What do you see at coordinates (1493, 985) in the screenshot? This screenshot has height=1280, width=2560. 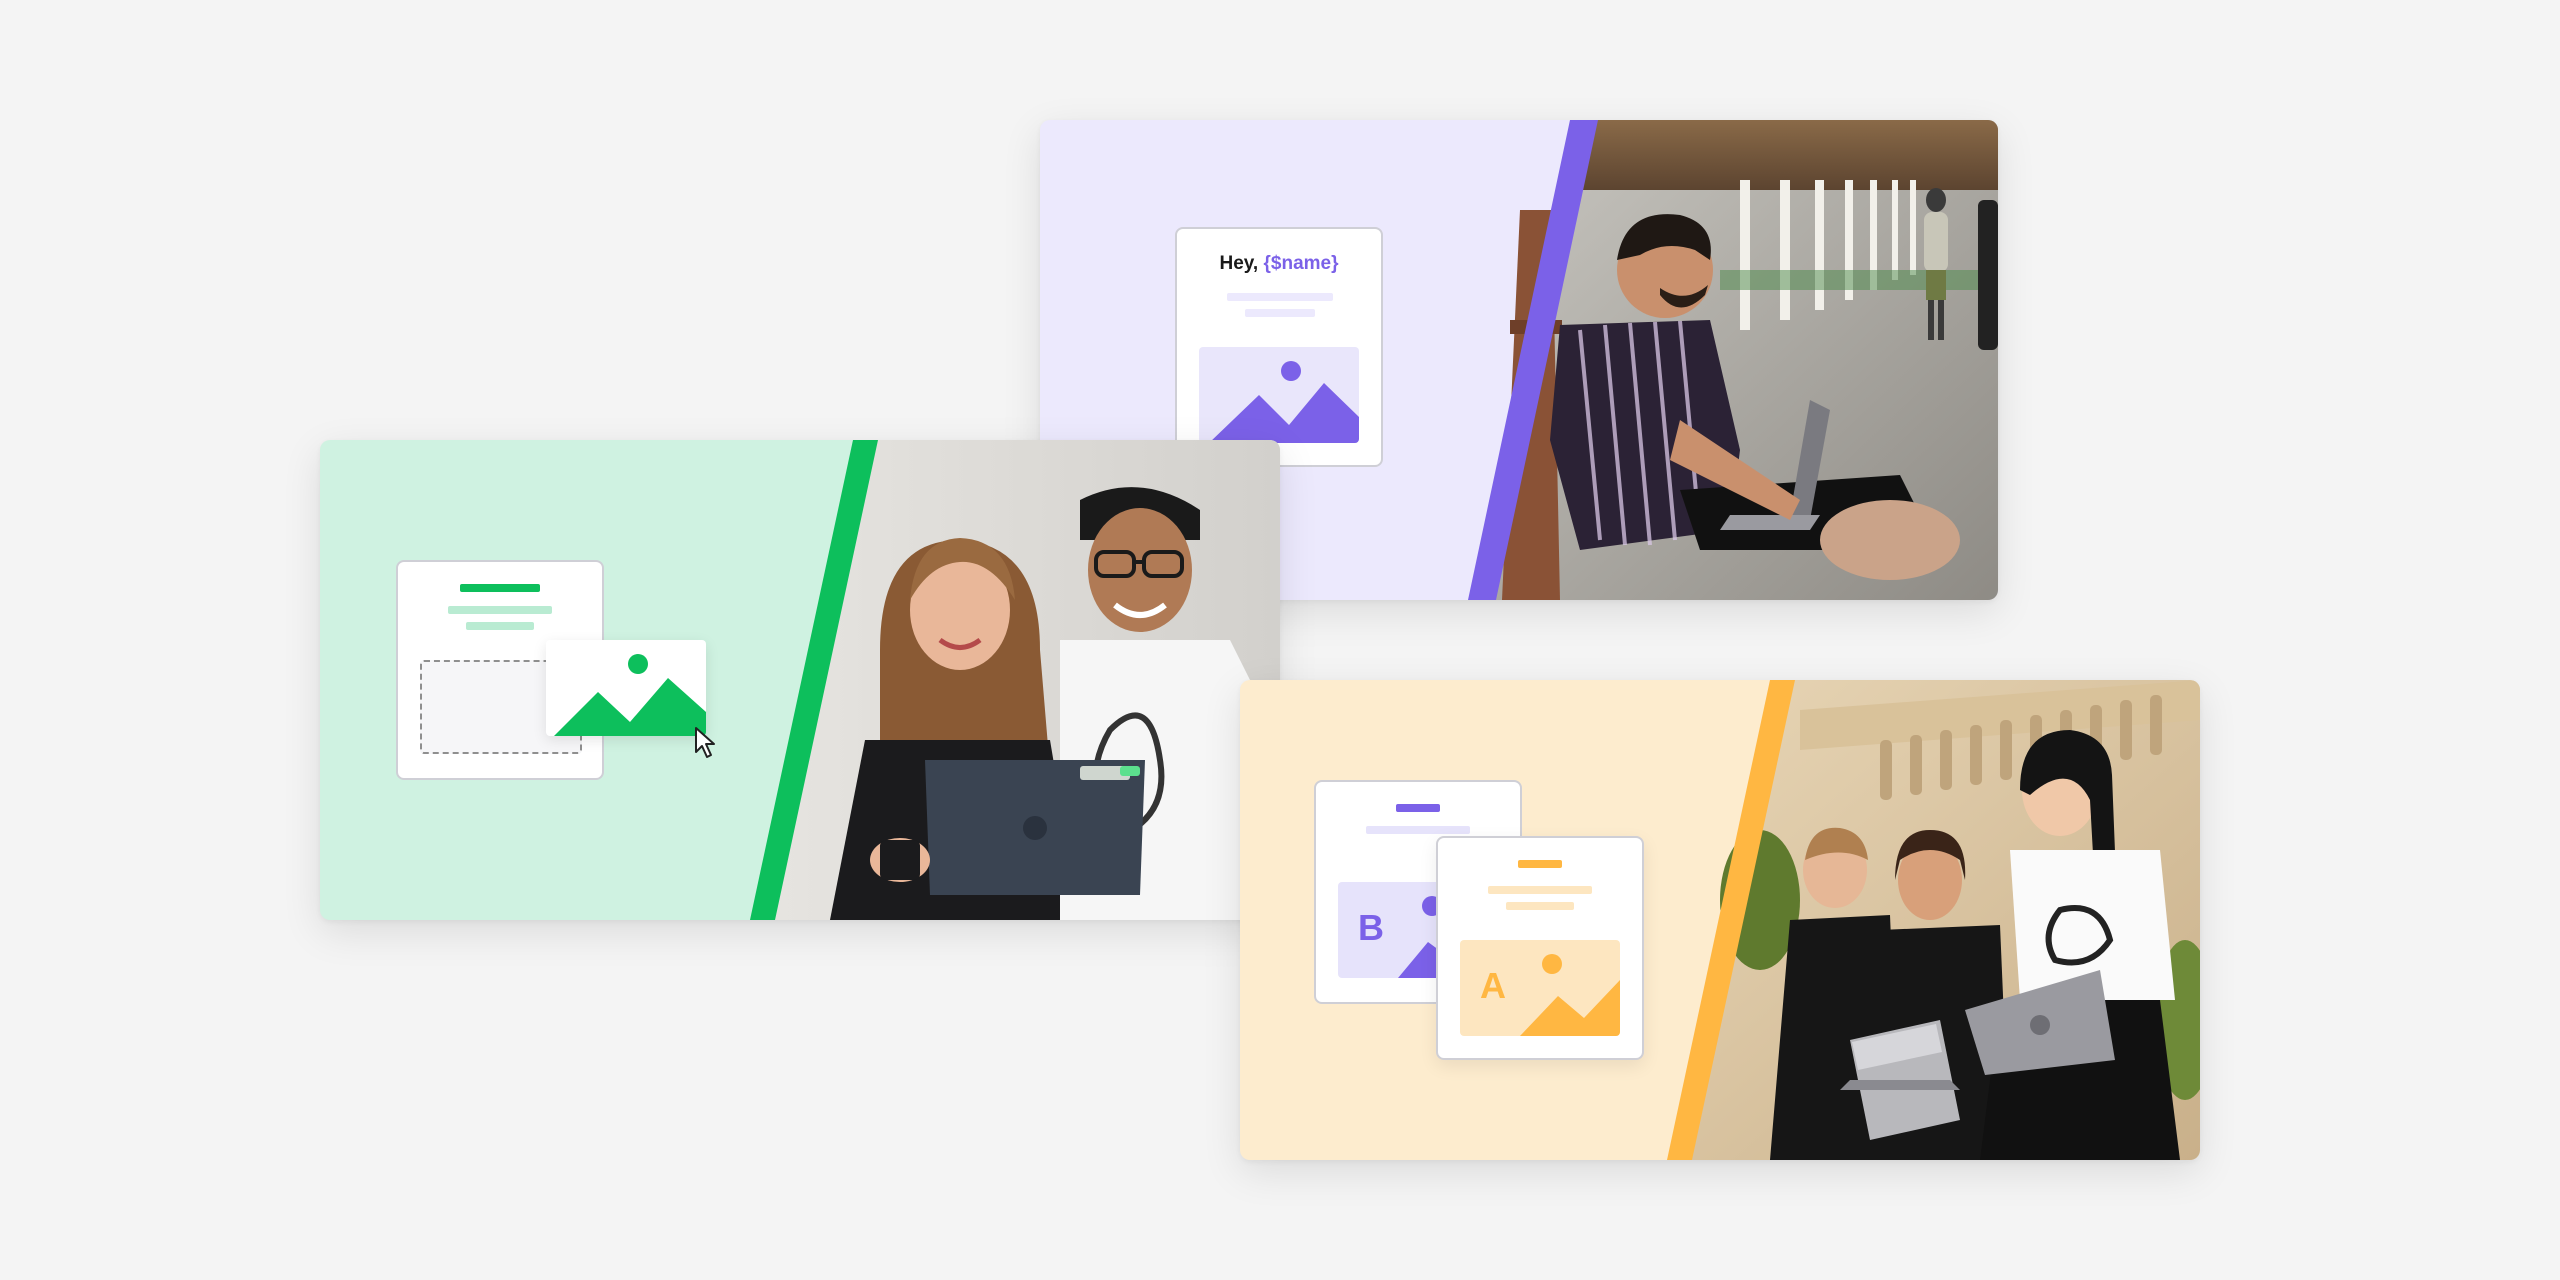 I see `variant-a-label: A` at bounding box center [1493, 985].